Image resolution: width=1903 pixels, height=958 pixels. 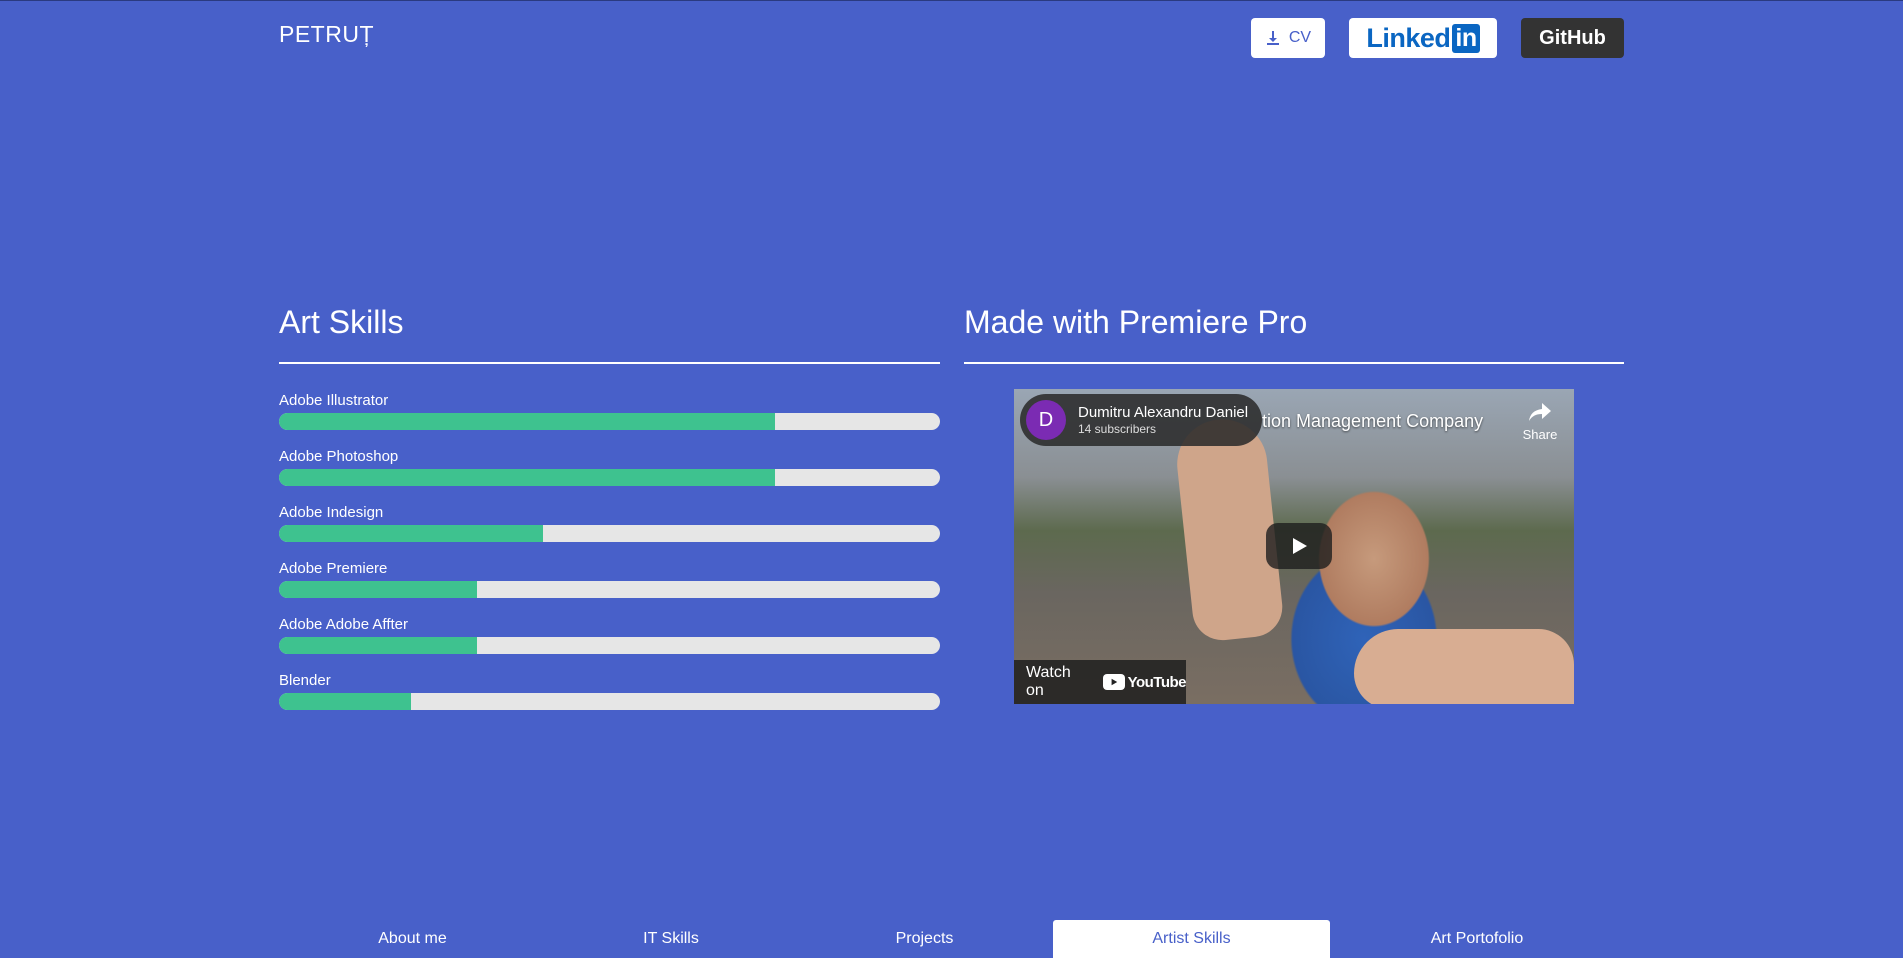 I want to click on watch-on-youtube-link: Watch on YouTube, so click(x=1100, y=682).